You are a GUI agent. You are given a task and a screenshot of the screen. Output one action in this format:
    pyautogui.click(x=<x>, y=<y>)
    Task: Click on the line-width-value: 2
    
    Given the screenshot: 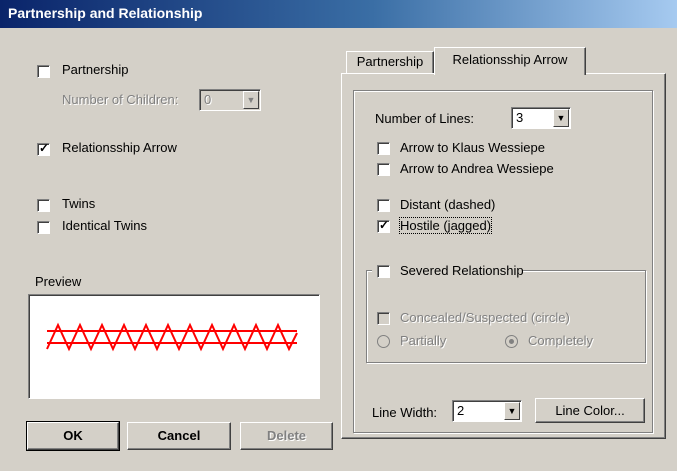 What is the action you would take?
    pyautogui.click(x=461, y=410)
    